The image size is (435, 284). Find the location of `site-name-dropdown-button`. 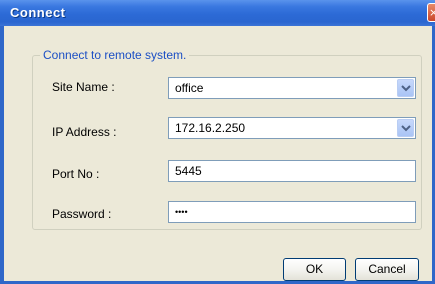

site-name-dropdown-button is located at coordinates (405, 88).